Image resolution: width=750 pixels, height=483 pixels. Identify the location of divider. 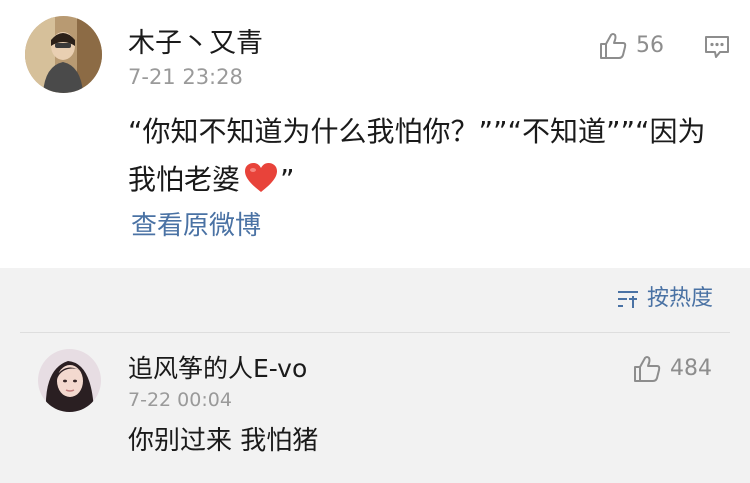
(375, 332).